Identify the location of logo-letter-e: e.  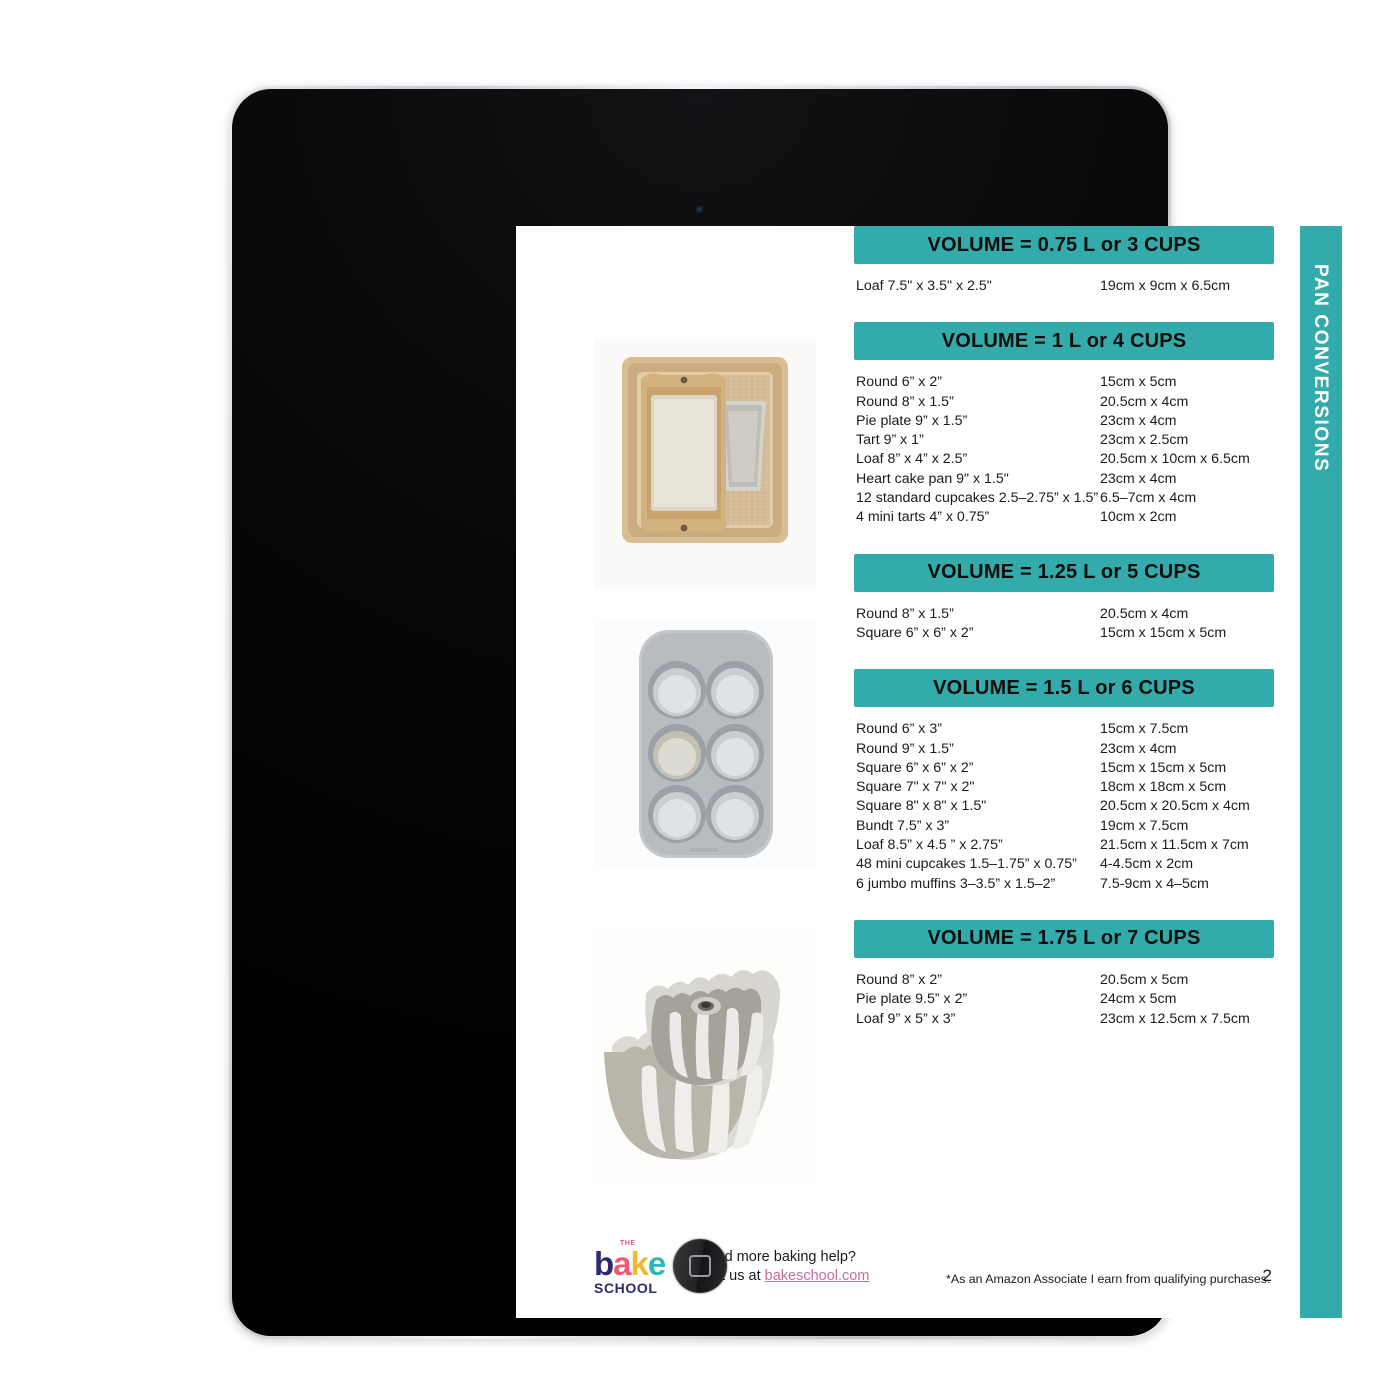
(656, 1263).